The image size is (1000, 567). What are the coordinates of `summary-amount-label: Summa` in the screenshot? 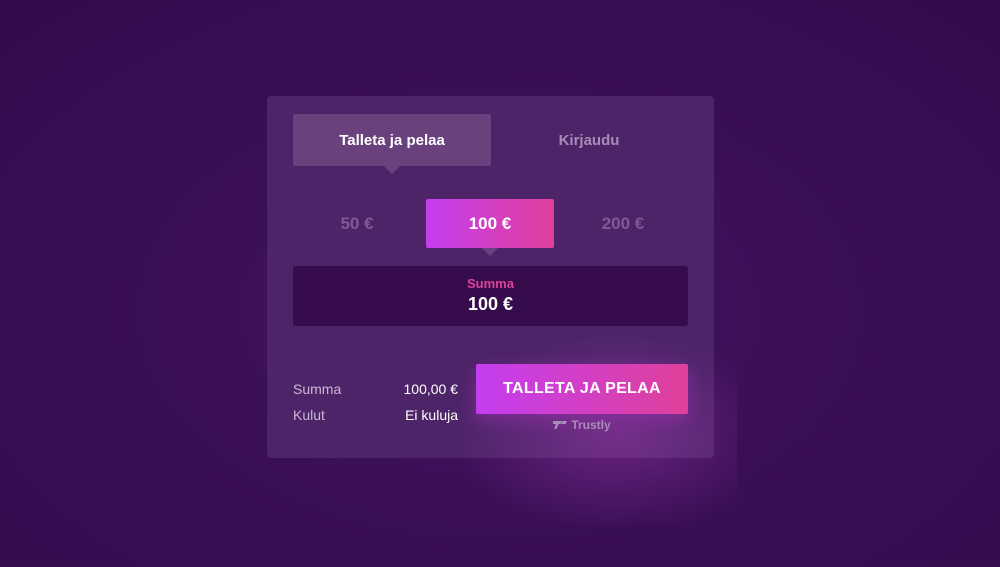 It's located at (317, 389).